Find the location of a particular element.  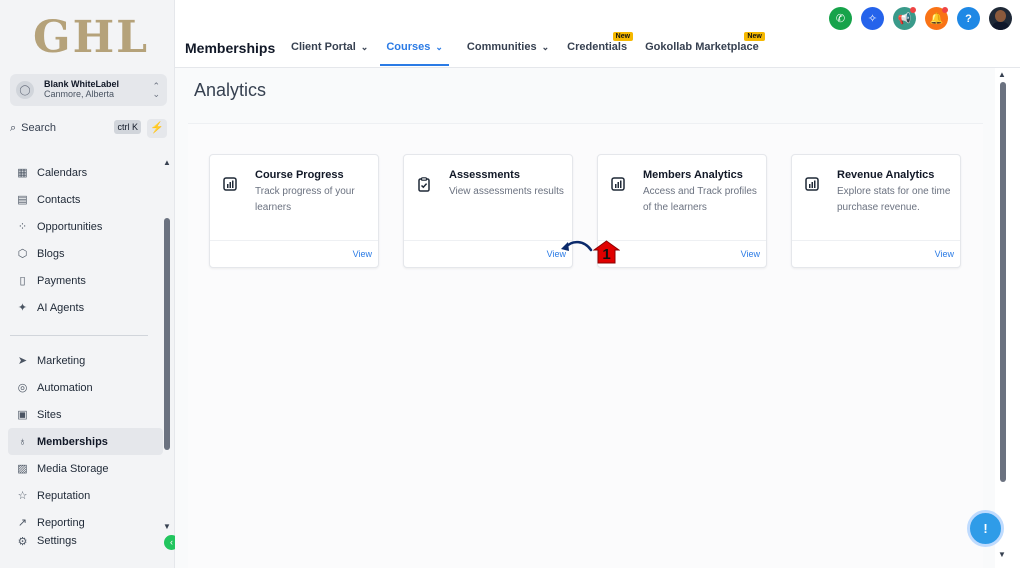

sidebar-item-label: Payments is located at coordinates (61, 280).